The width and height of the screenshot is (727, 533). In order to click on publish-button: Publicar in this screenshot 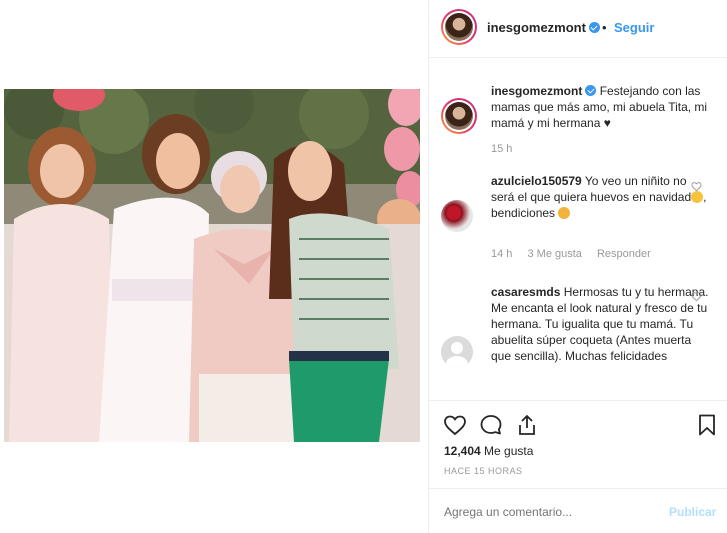, I will do `click(692, 512)`.